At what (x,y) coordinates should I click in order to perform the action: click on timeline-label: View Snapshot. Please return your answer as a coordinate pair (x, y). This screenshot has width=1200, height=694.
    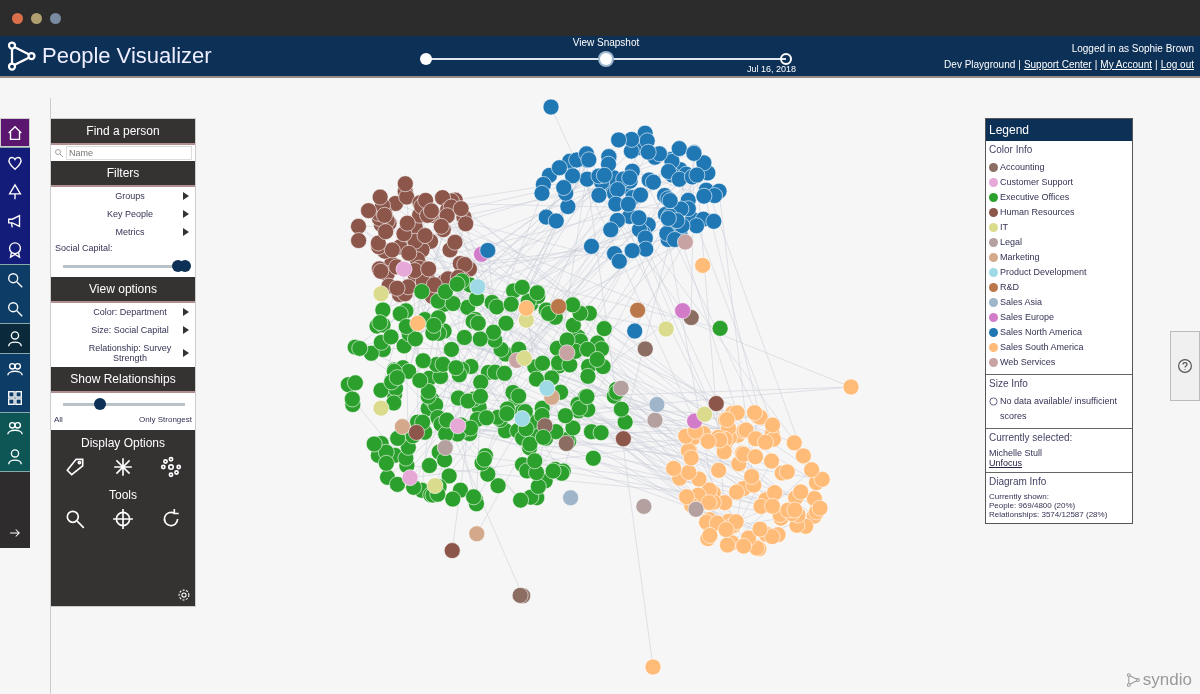
    Looking at the image, I should click on (606, 42).